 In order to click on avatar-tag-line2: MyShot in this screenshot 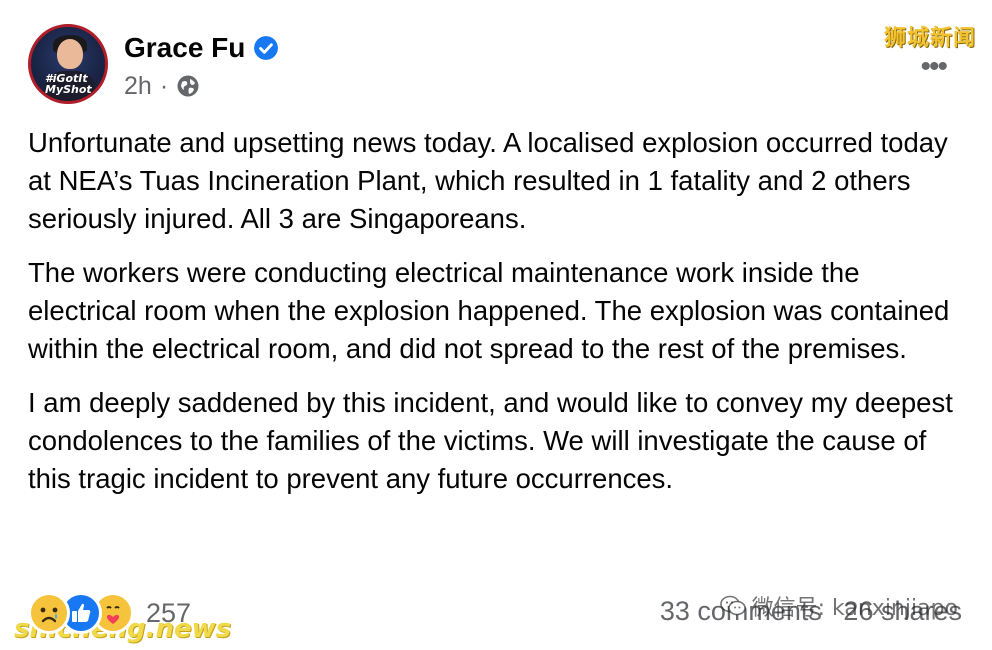, I will do `click(68, 89)`.